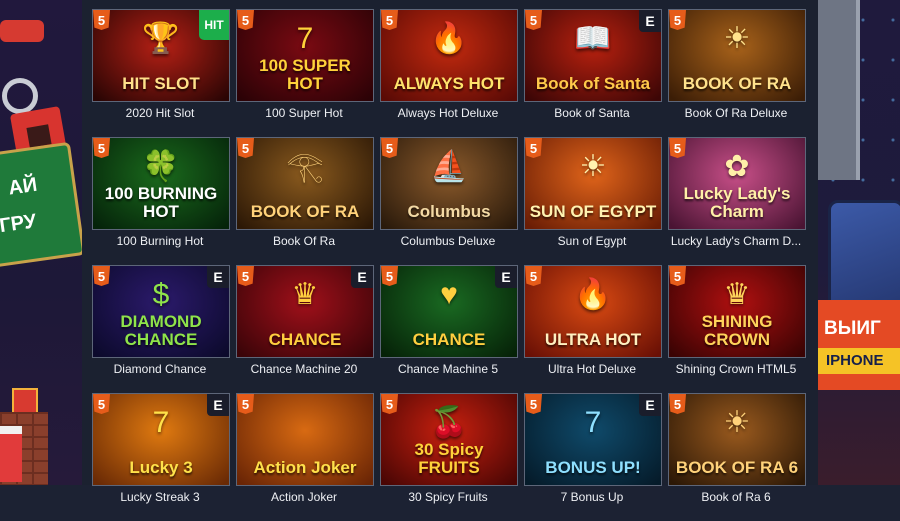  I want to click on promo-tag-text-1: АЙ, so click(22, 186).